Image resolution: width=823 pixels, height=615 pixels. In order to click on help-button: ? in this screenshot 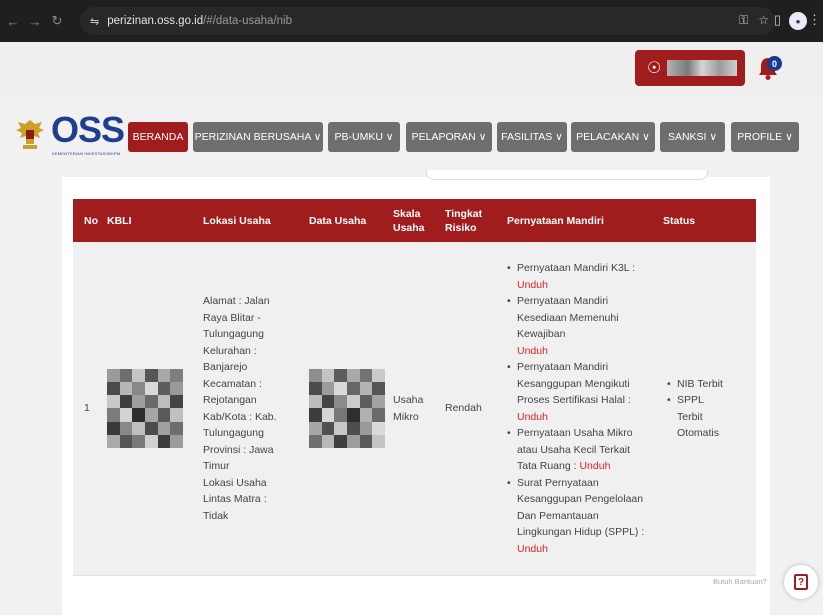, I will do `click(801, 582)`.